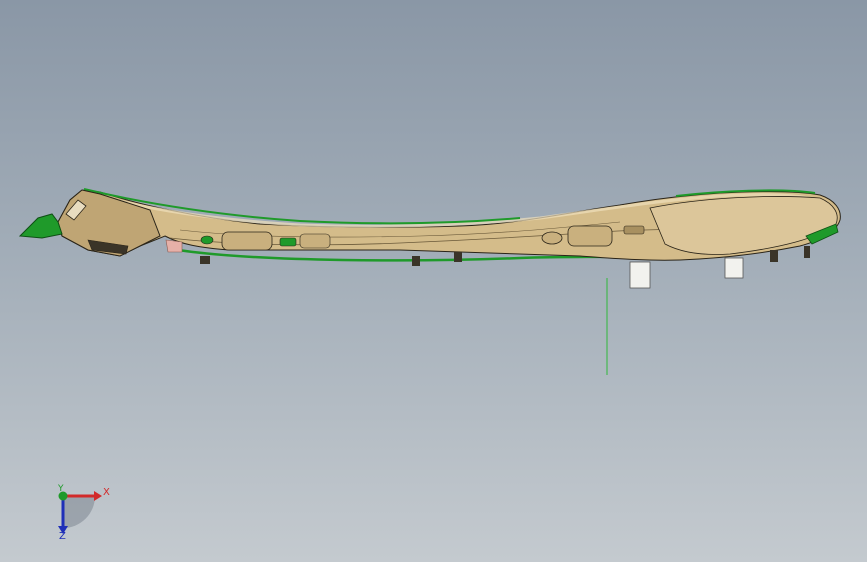 The height and width of the screenshot is (562, 867). Describe the element at coordinates (61, 489) in the screenshot. I see `y-axis-label: Y` at that location.